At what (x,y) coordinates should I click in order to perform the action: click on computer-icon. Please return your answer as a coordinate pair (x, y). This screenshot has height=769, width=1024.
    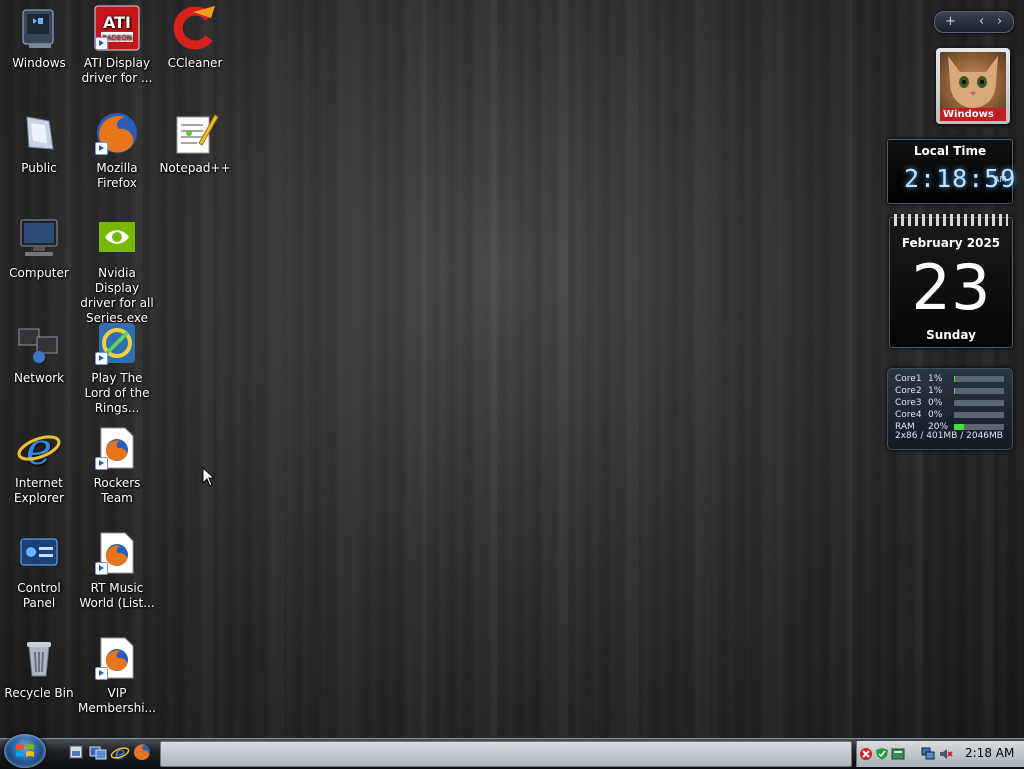
    Looking at the image, I should click on (39, 238).